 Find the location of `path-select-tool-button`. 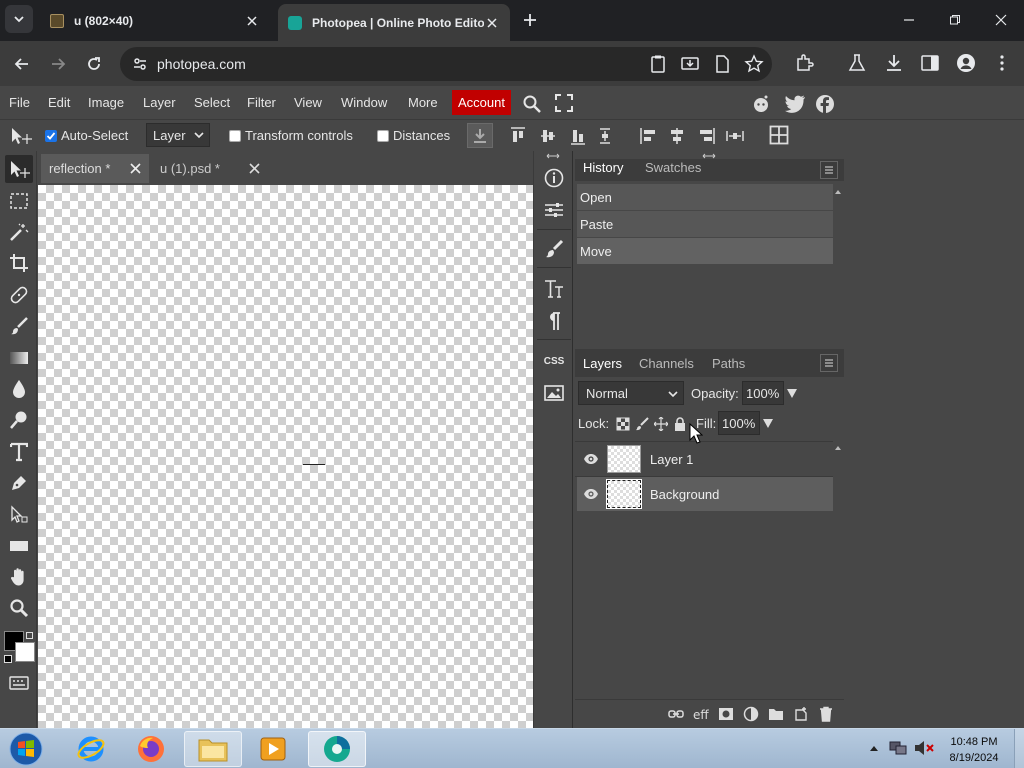

path-select-tool-button is located at coordinates (19, 515).